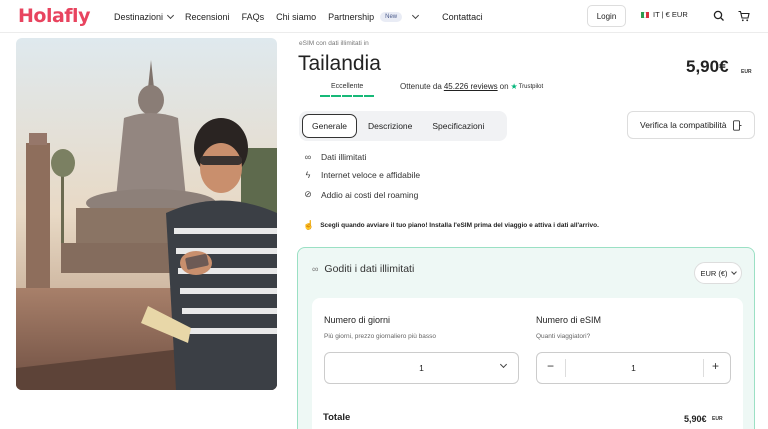 The width and height of the screenshot is (768, 429). What do you see at coordinates (139, 16) in the screenshot?
I see `nav-destinazioni-label: Destinazioni` at bounding box center [139, 16].